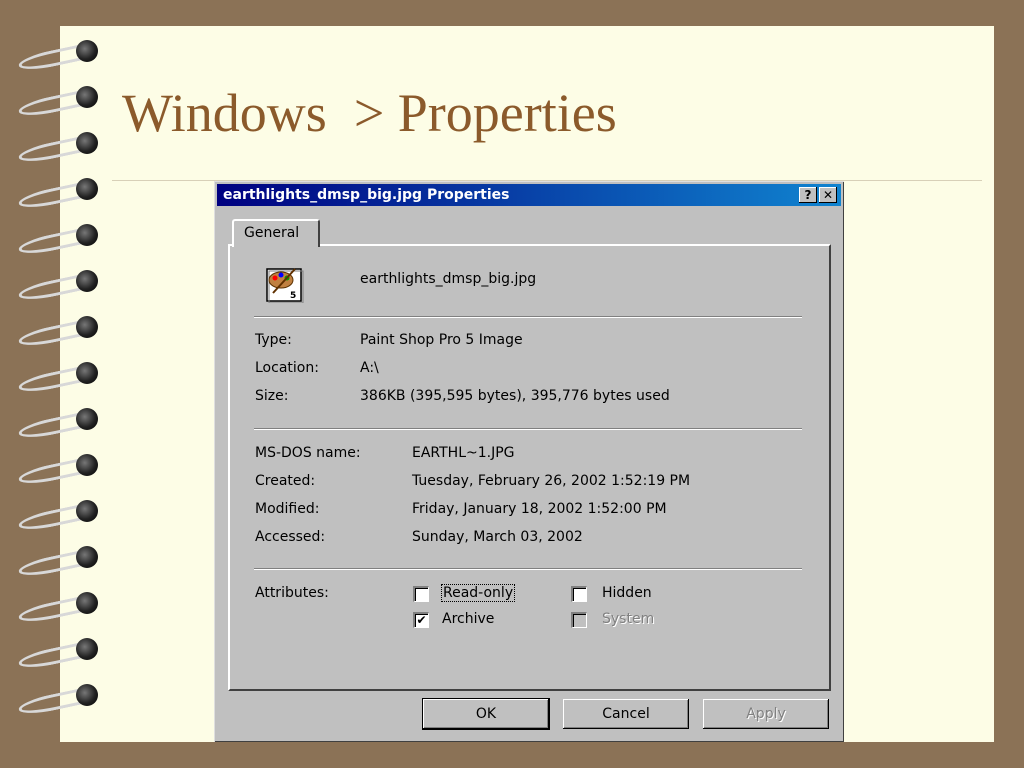  What do you see at coordinates (272, 233) in the screenshot?
I see `tab-general-label: General` at bounding box center [272, 233].